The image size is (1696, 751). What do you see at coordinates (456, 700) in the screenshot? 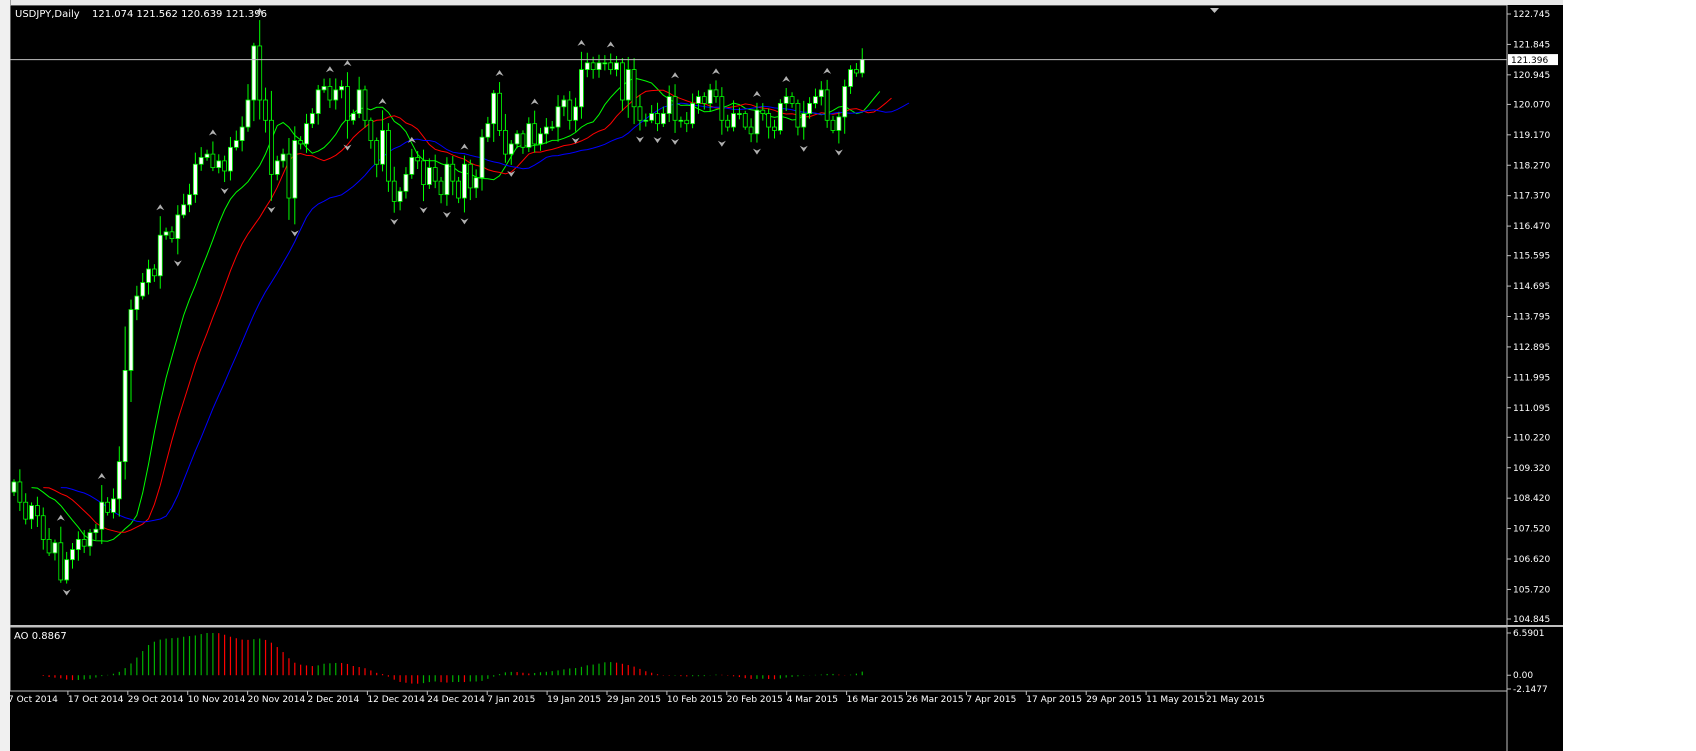
I see `time-tick-label: 24 Dec 2014` at bounding box center [456, 700].